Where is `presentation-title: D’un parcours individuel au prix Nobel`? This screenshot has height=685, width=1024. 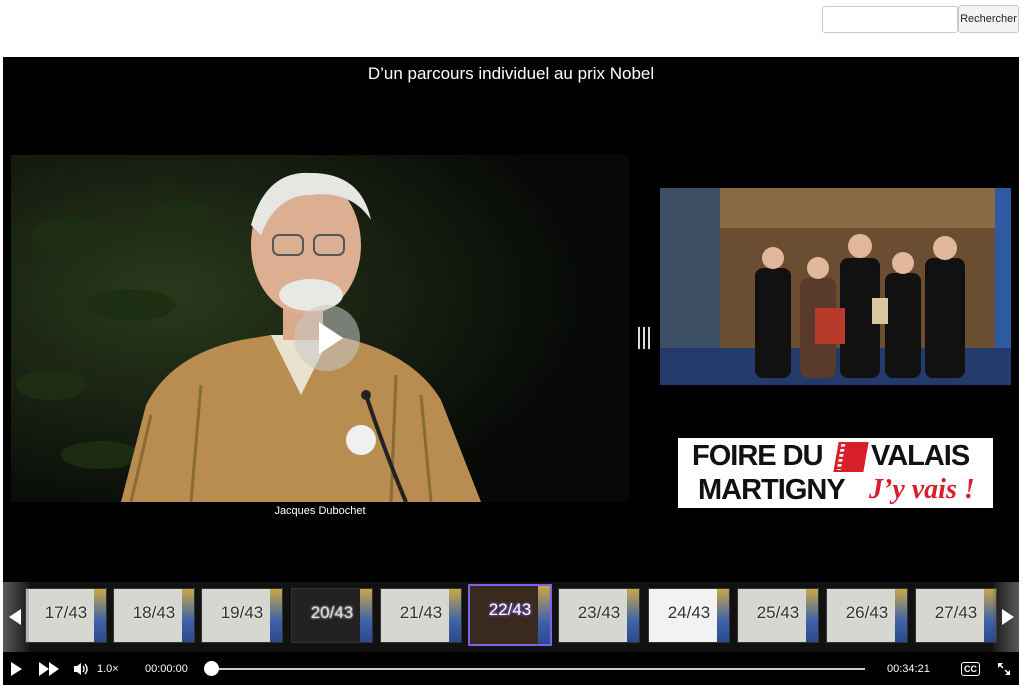
presentation-title: D’un parcours individuel au prix Nobel is located at coordinates (511, 73).